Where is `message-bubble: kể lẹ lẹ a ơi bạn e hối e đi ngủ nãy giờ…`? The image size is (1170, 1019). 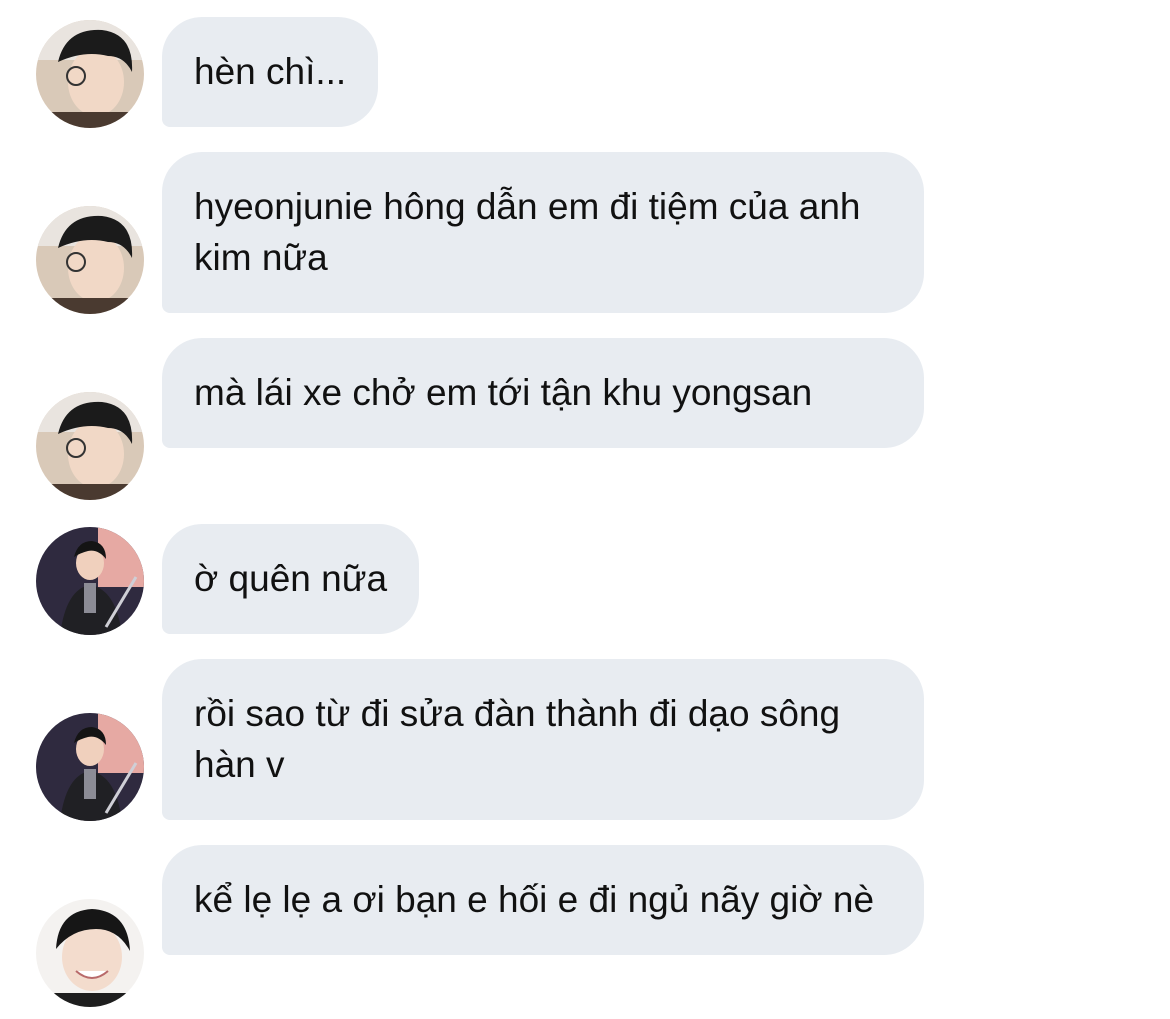 message-bubble: kể lẹ lẹ a ơi bạn e hối e đi ngủ nãy giờ… is located at coordinates (543, 900).